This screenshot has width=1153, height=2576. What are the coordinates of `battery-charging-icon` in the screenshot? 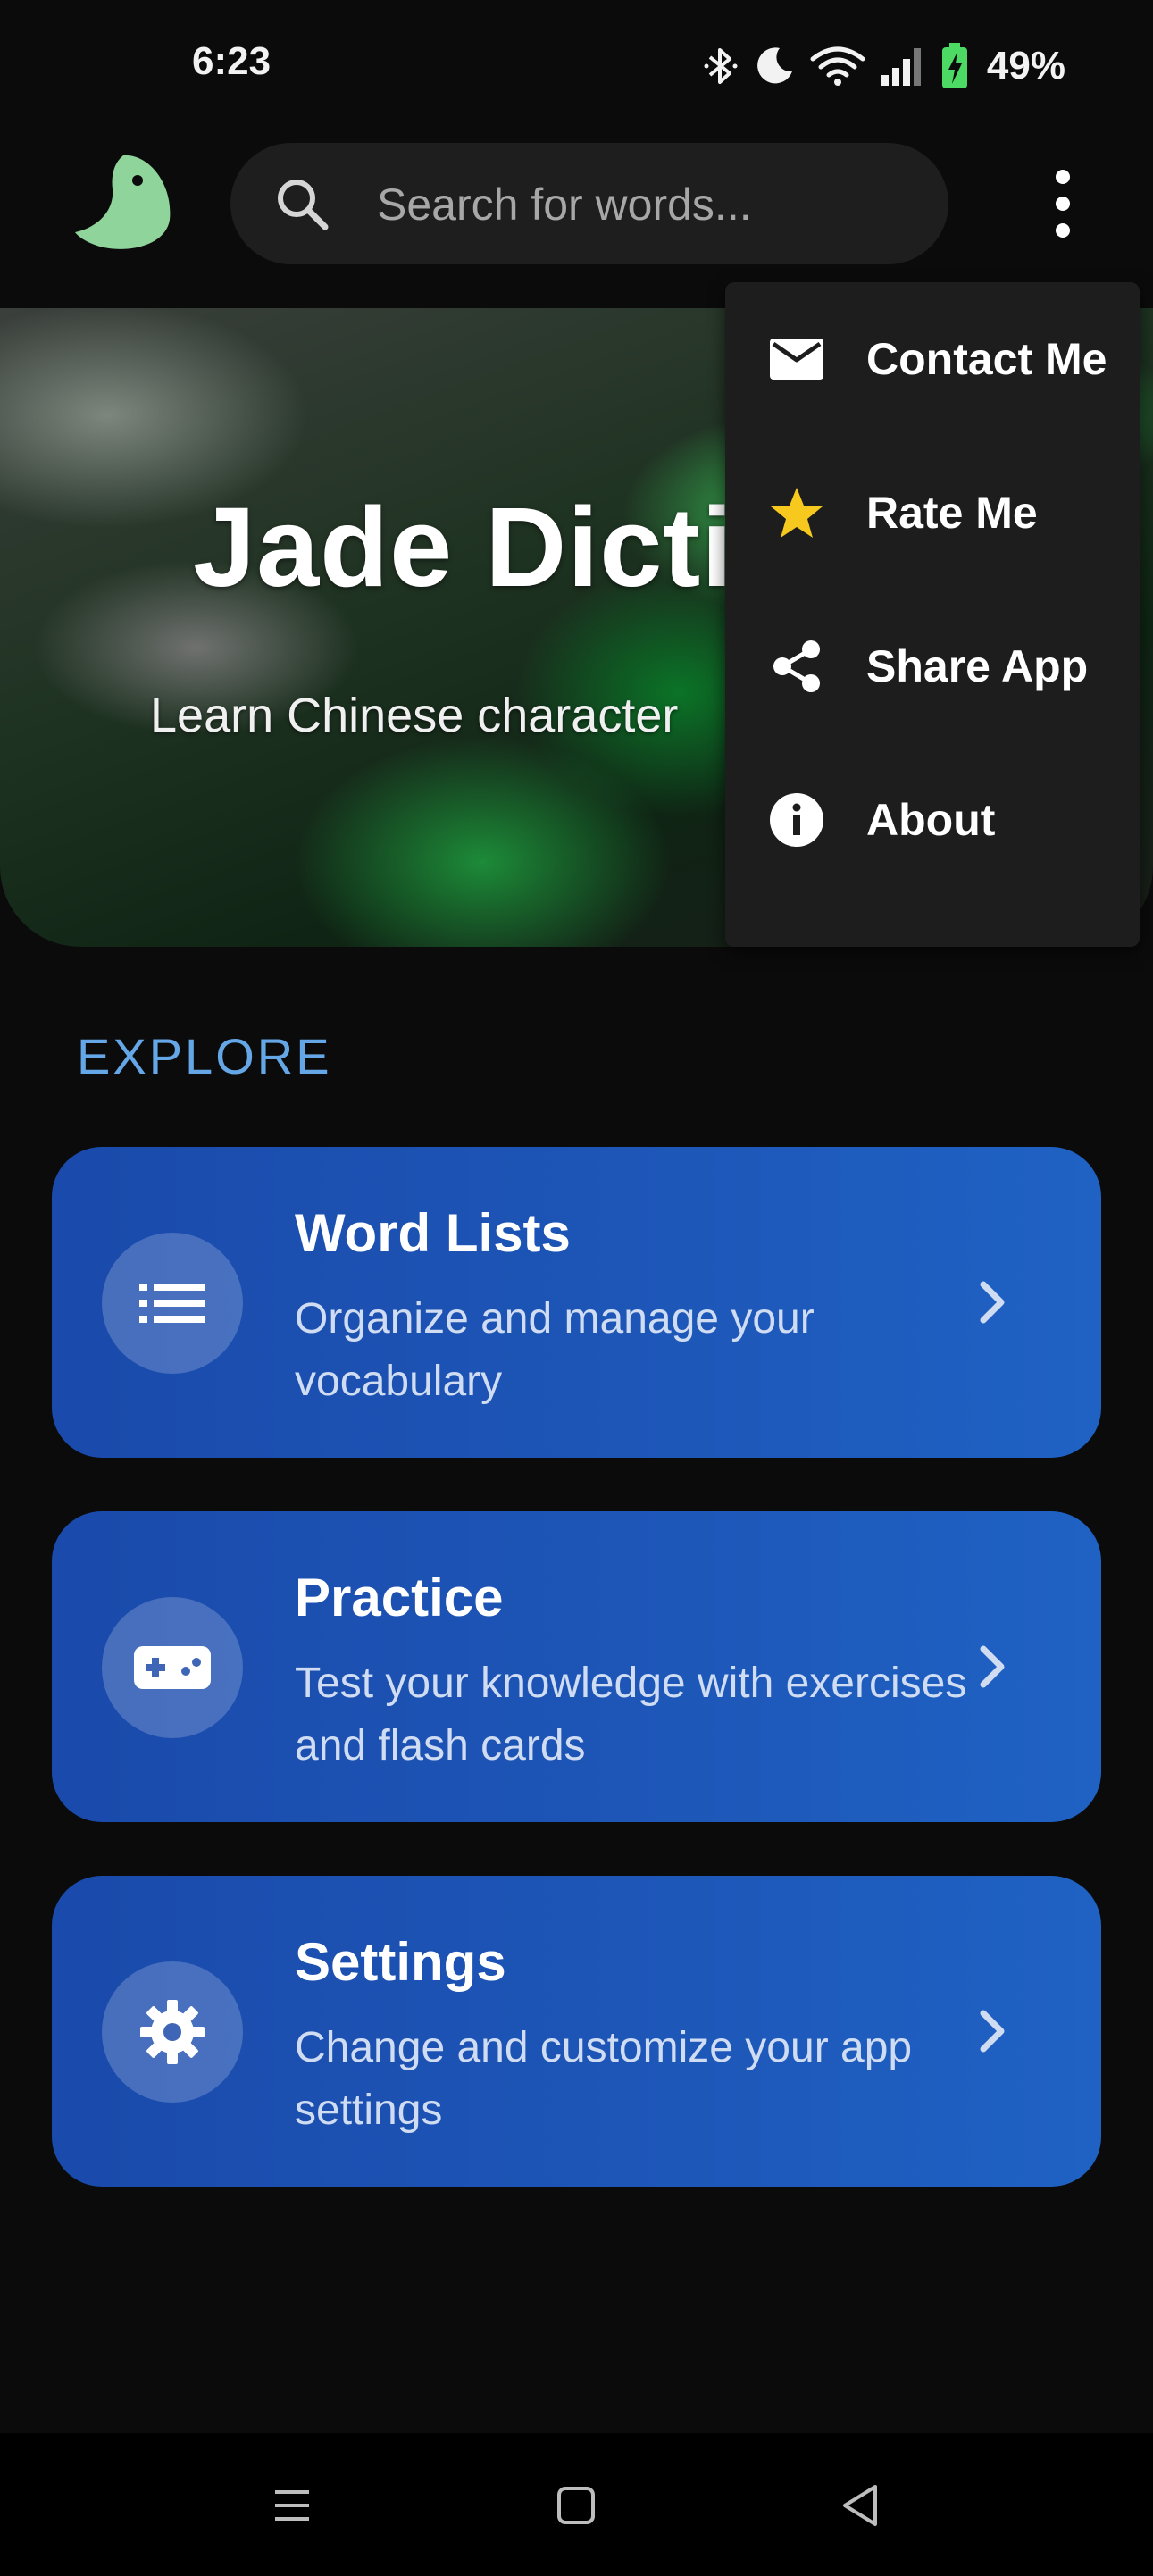 It's located at (954, 65).